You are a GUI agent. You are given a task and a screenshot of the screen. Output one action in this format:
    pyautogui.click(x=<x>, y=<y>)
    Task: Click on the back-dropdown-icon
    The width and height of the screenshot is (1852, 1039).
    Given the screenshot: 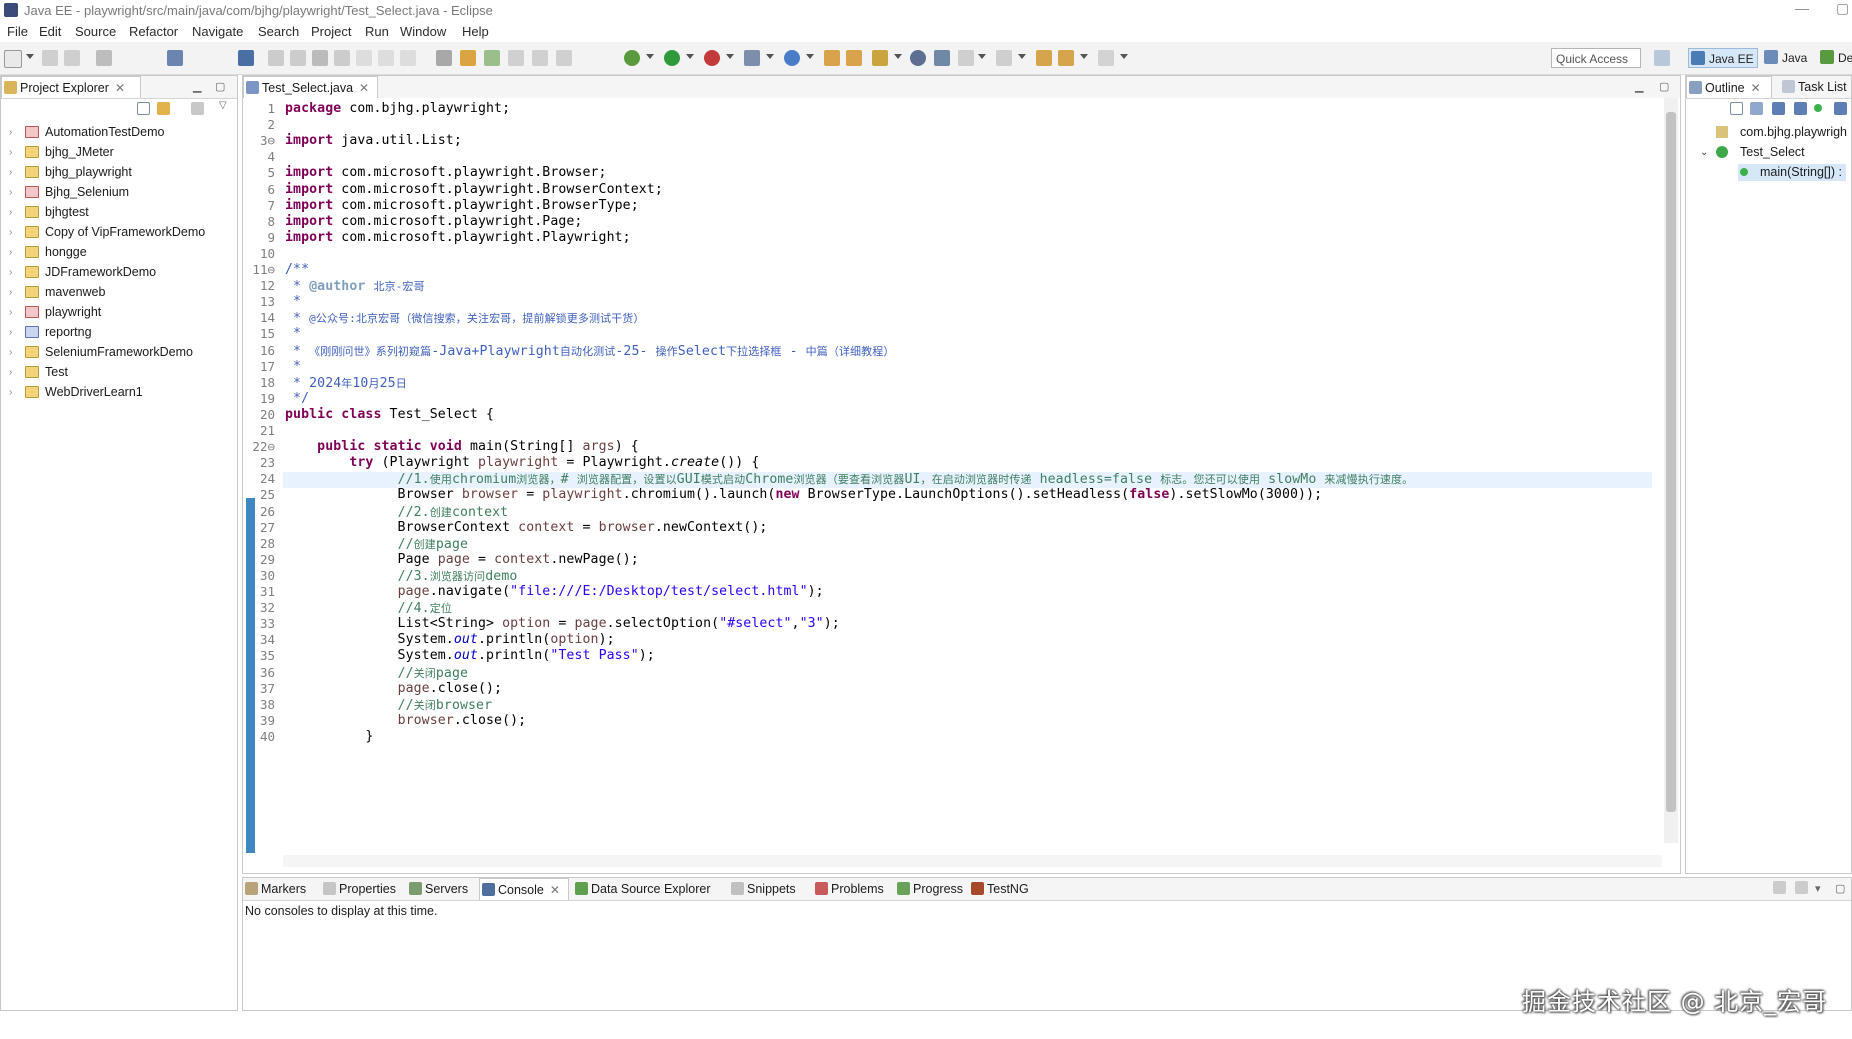 What is the action you would take?
    pyautogui.click(x=1084, y=56)
    